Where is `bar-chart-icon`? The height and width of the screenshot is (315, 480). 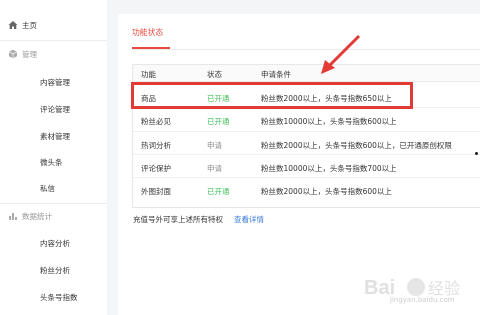
bar-chart-icon is located at coordinates (13, 216).